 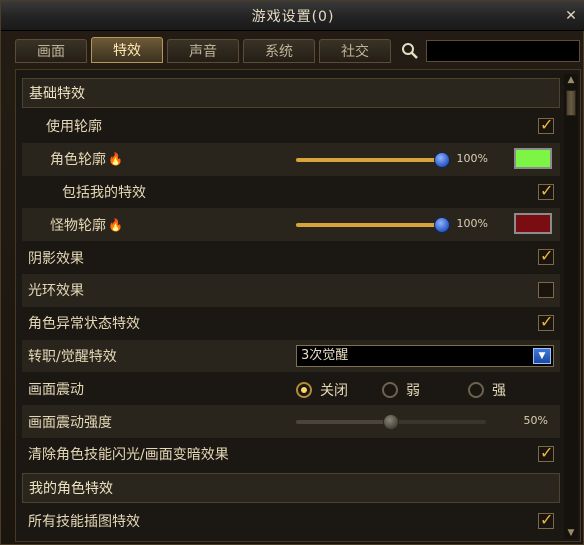 What do you see at coordinates (355, 51) in the screenshot?
I see `tab-social: 社交` at bounding box center [355, 51].